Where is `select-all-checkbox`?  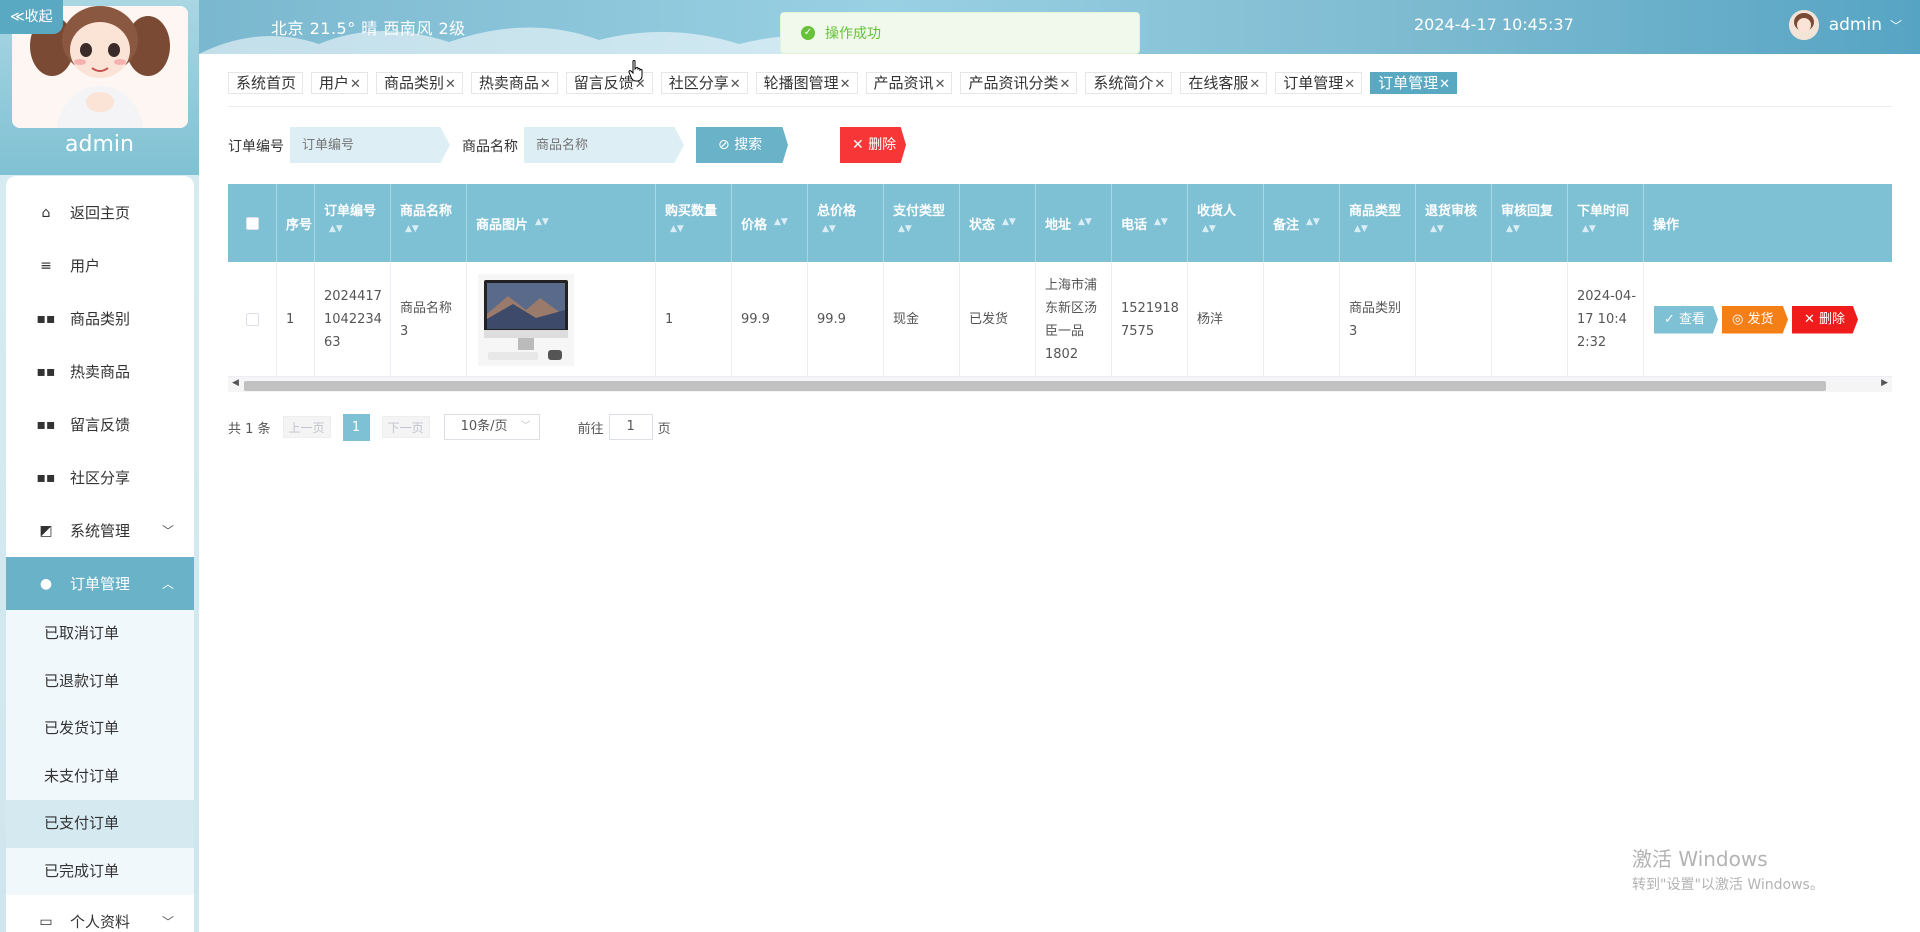
select-all-checkbox is located at coordinates (252, 223).